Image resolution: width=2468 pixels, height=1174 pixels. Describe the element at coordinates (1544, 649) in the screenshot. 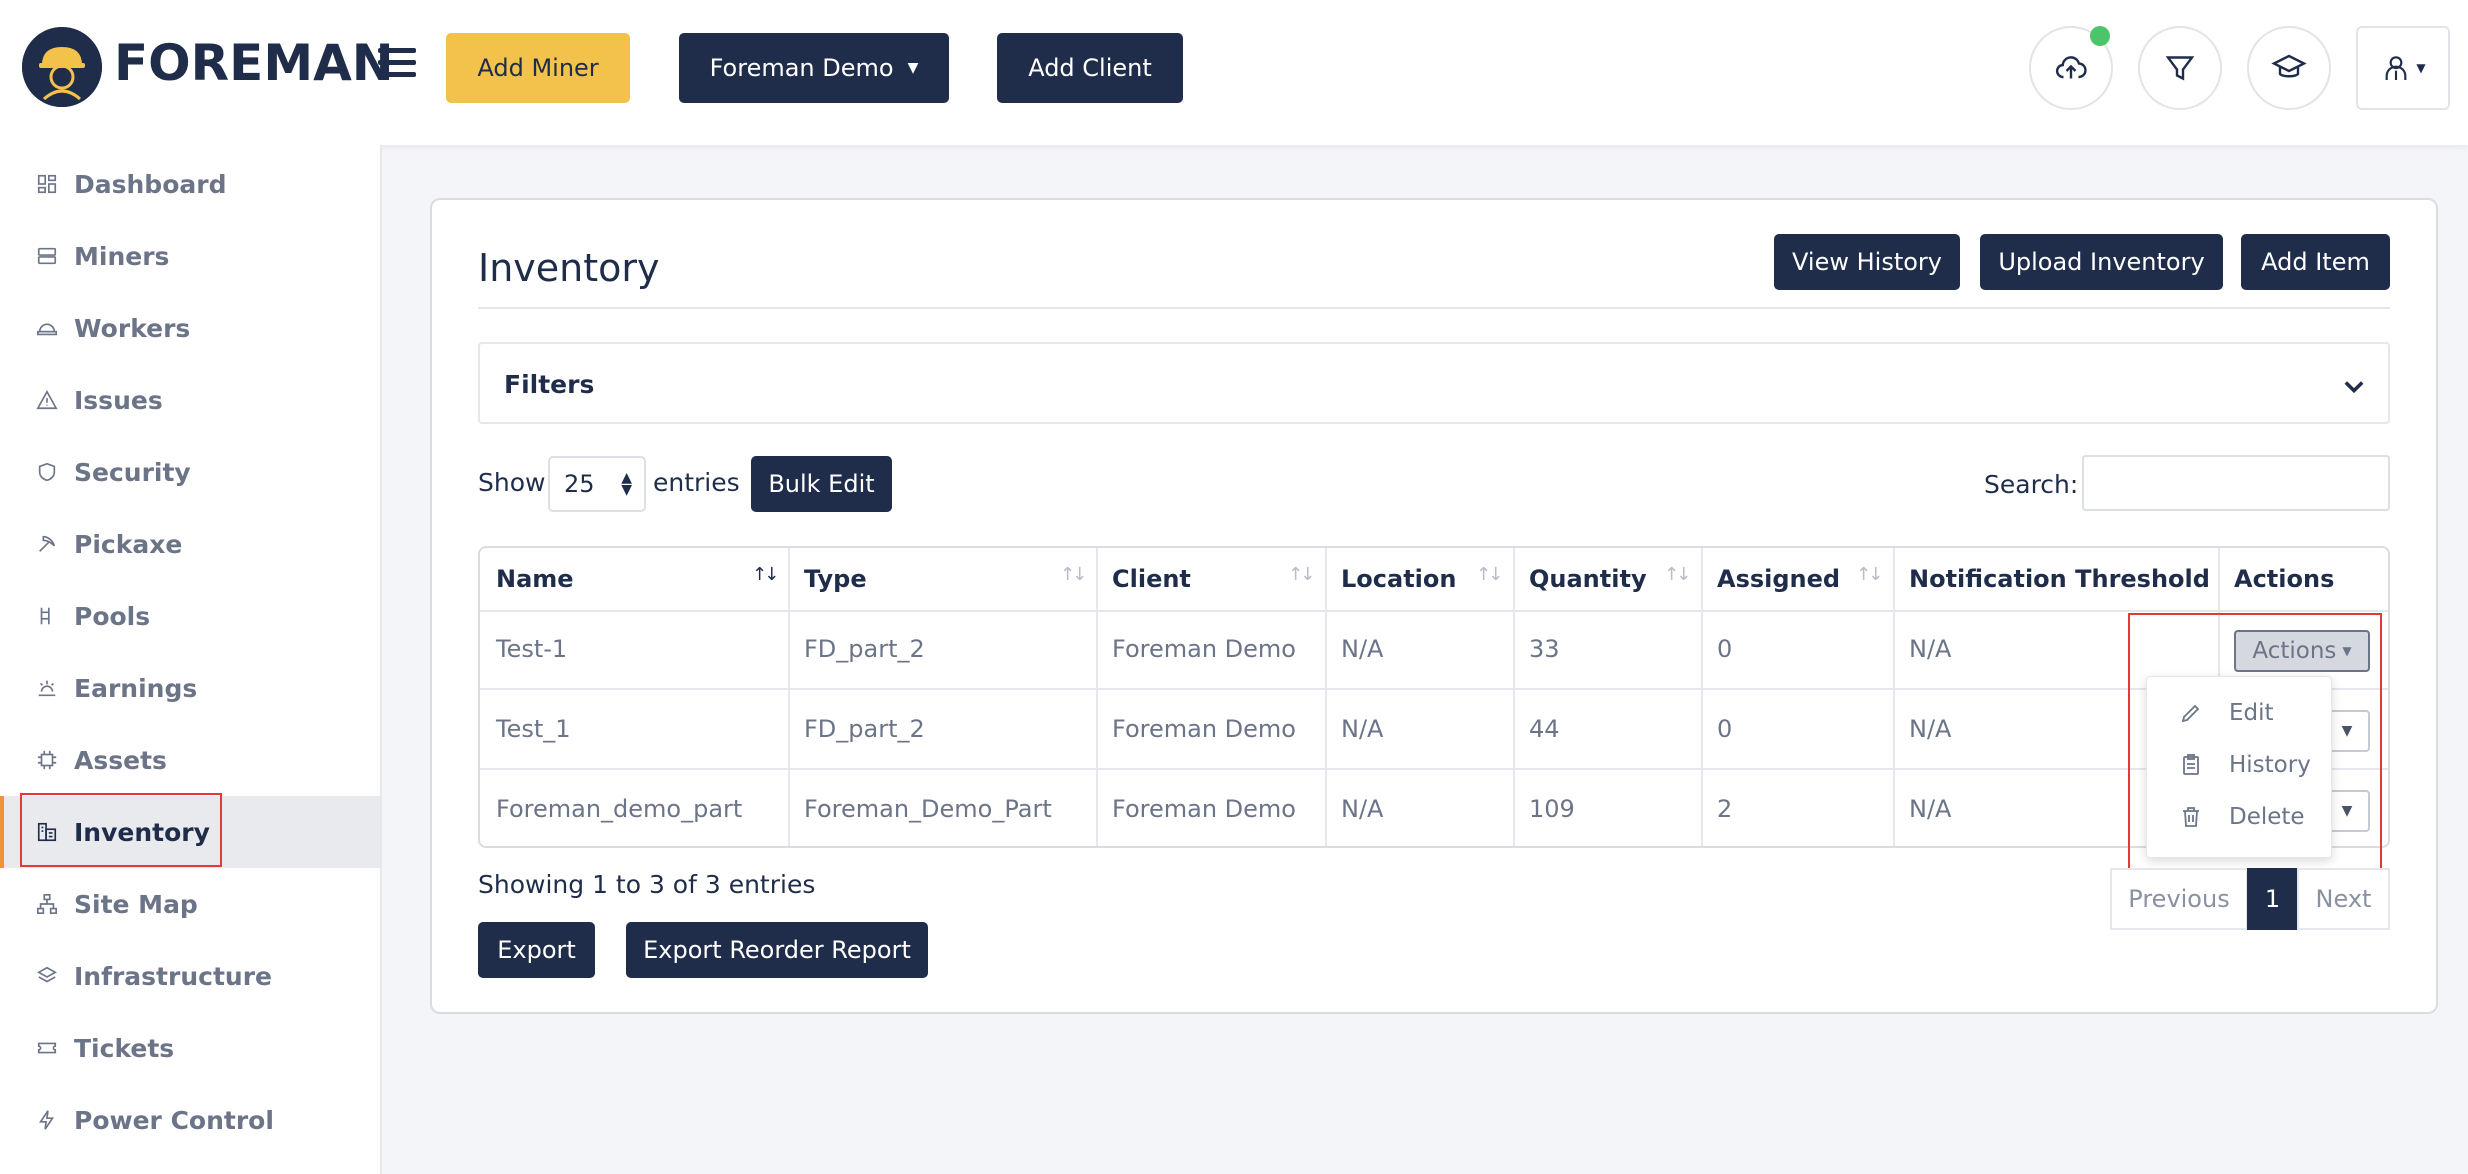

I see `table-cell: 33` at that location.